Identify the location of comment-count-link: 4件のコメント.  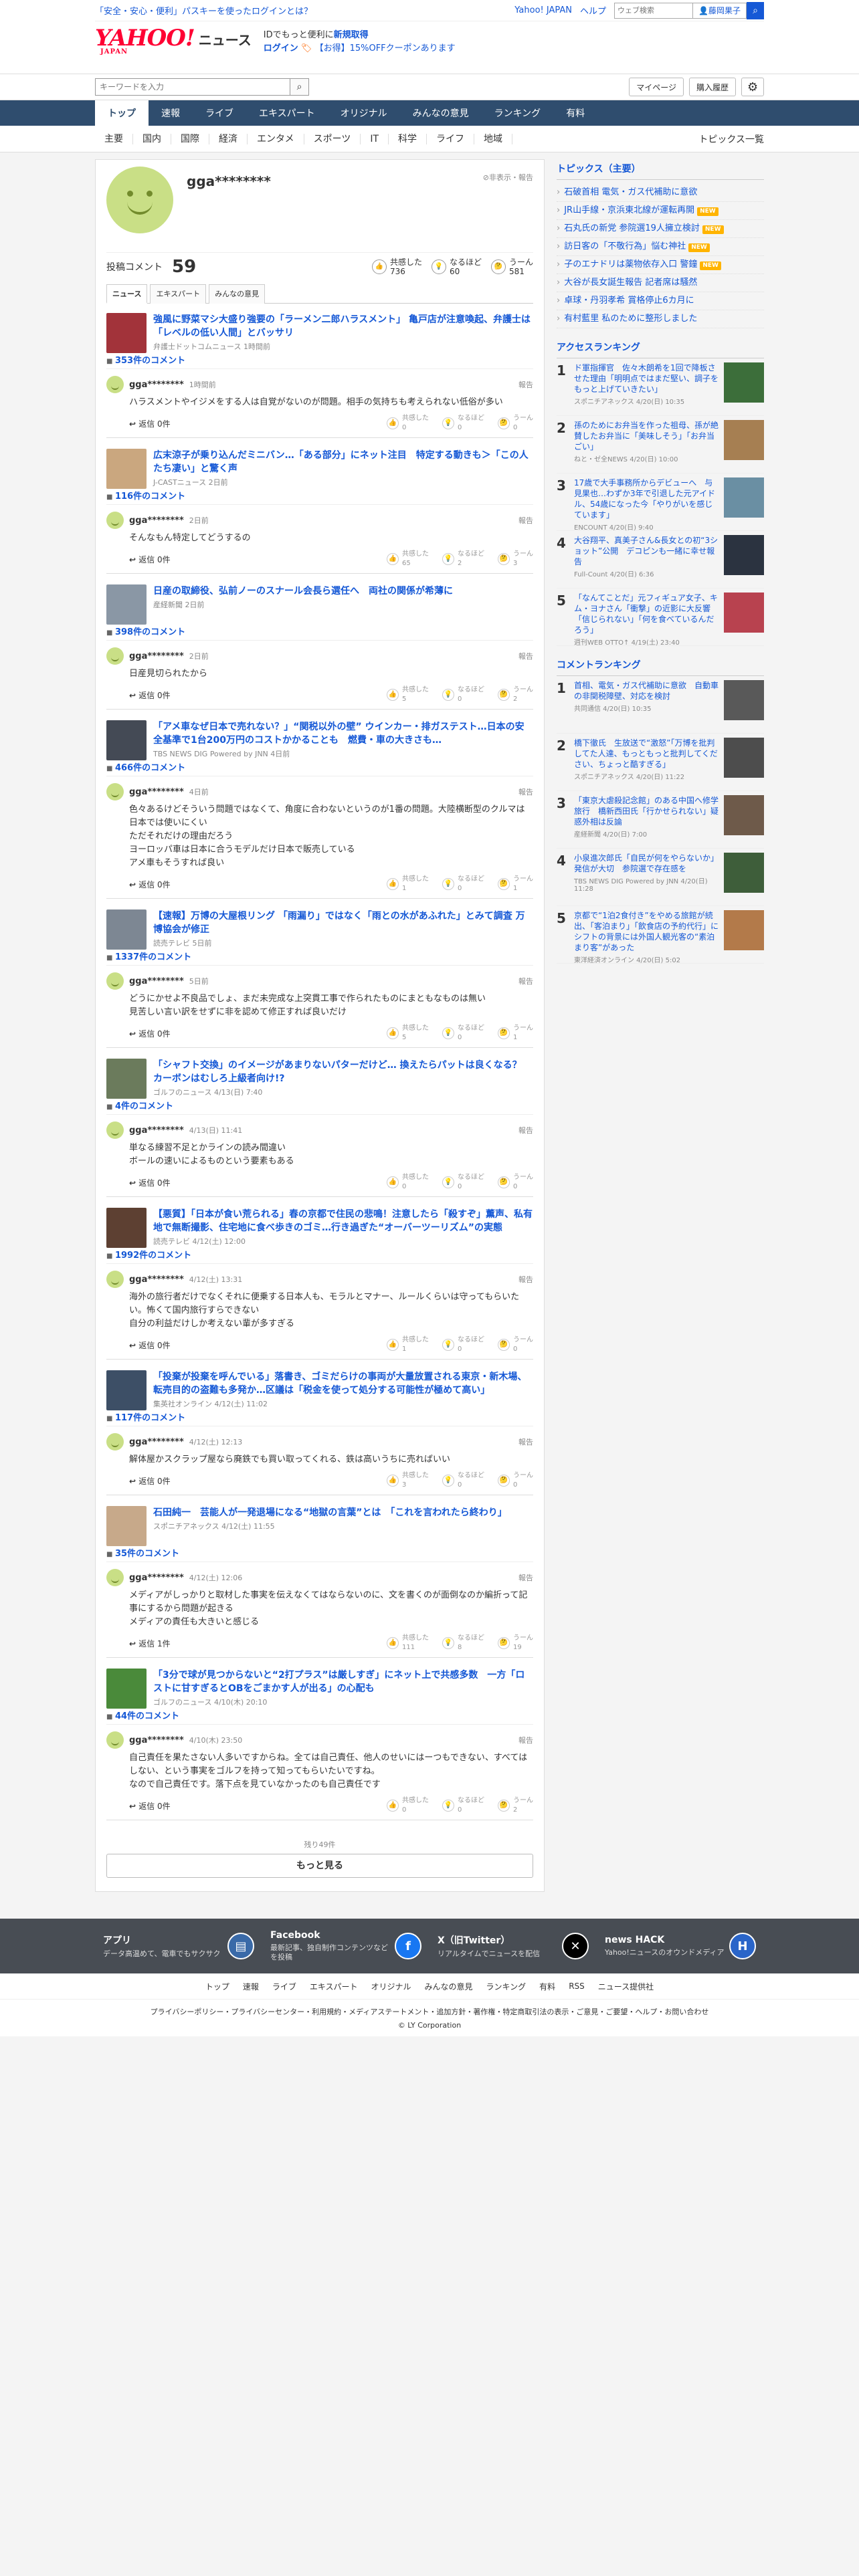
(319, 1105).